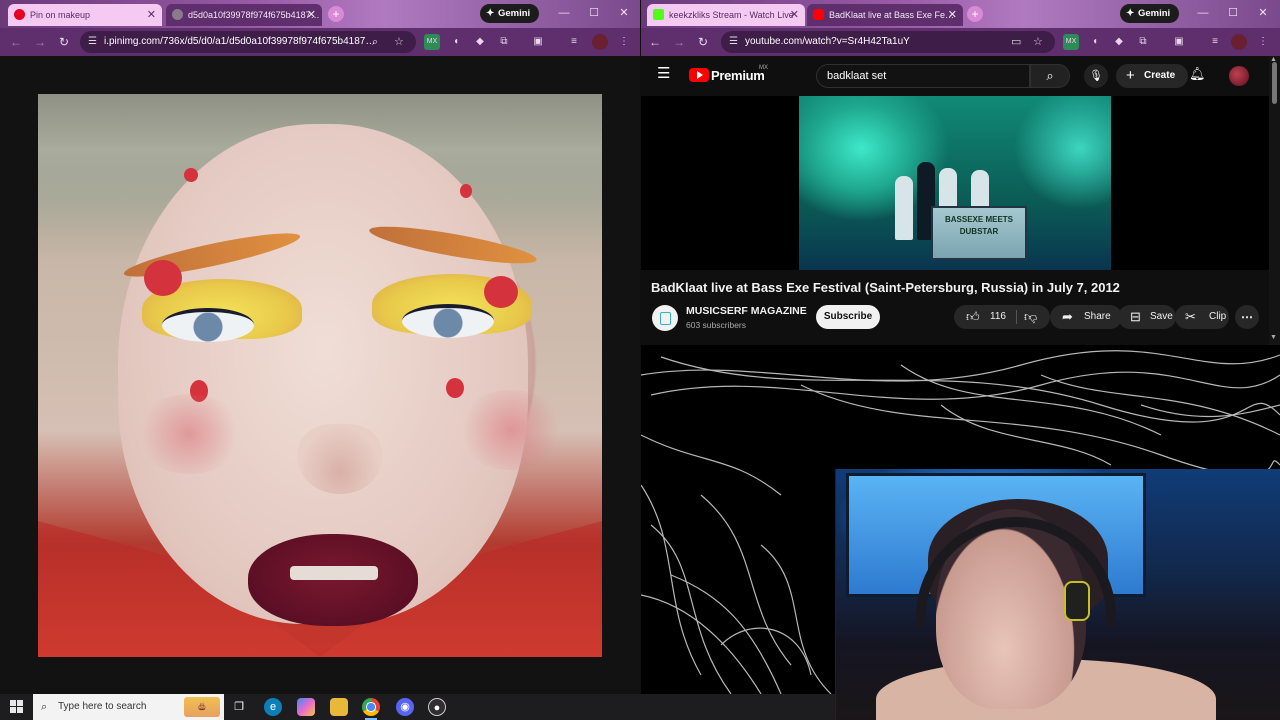 The width and height of the screenshot is (1280, 720). What do you see at coordinates (1274, 83) in the screenshot?
I see `scrollbar-thumb` at bounding box center [1274, 83].